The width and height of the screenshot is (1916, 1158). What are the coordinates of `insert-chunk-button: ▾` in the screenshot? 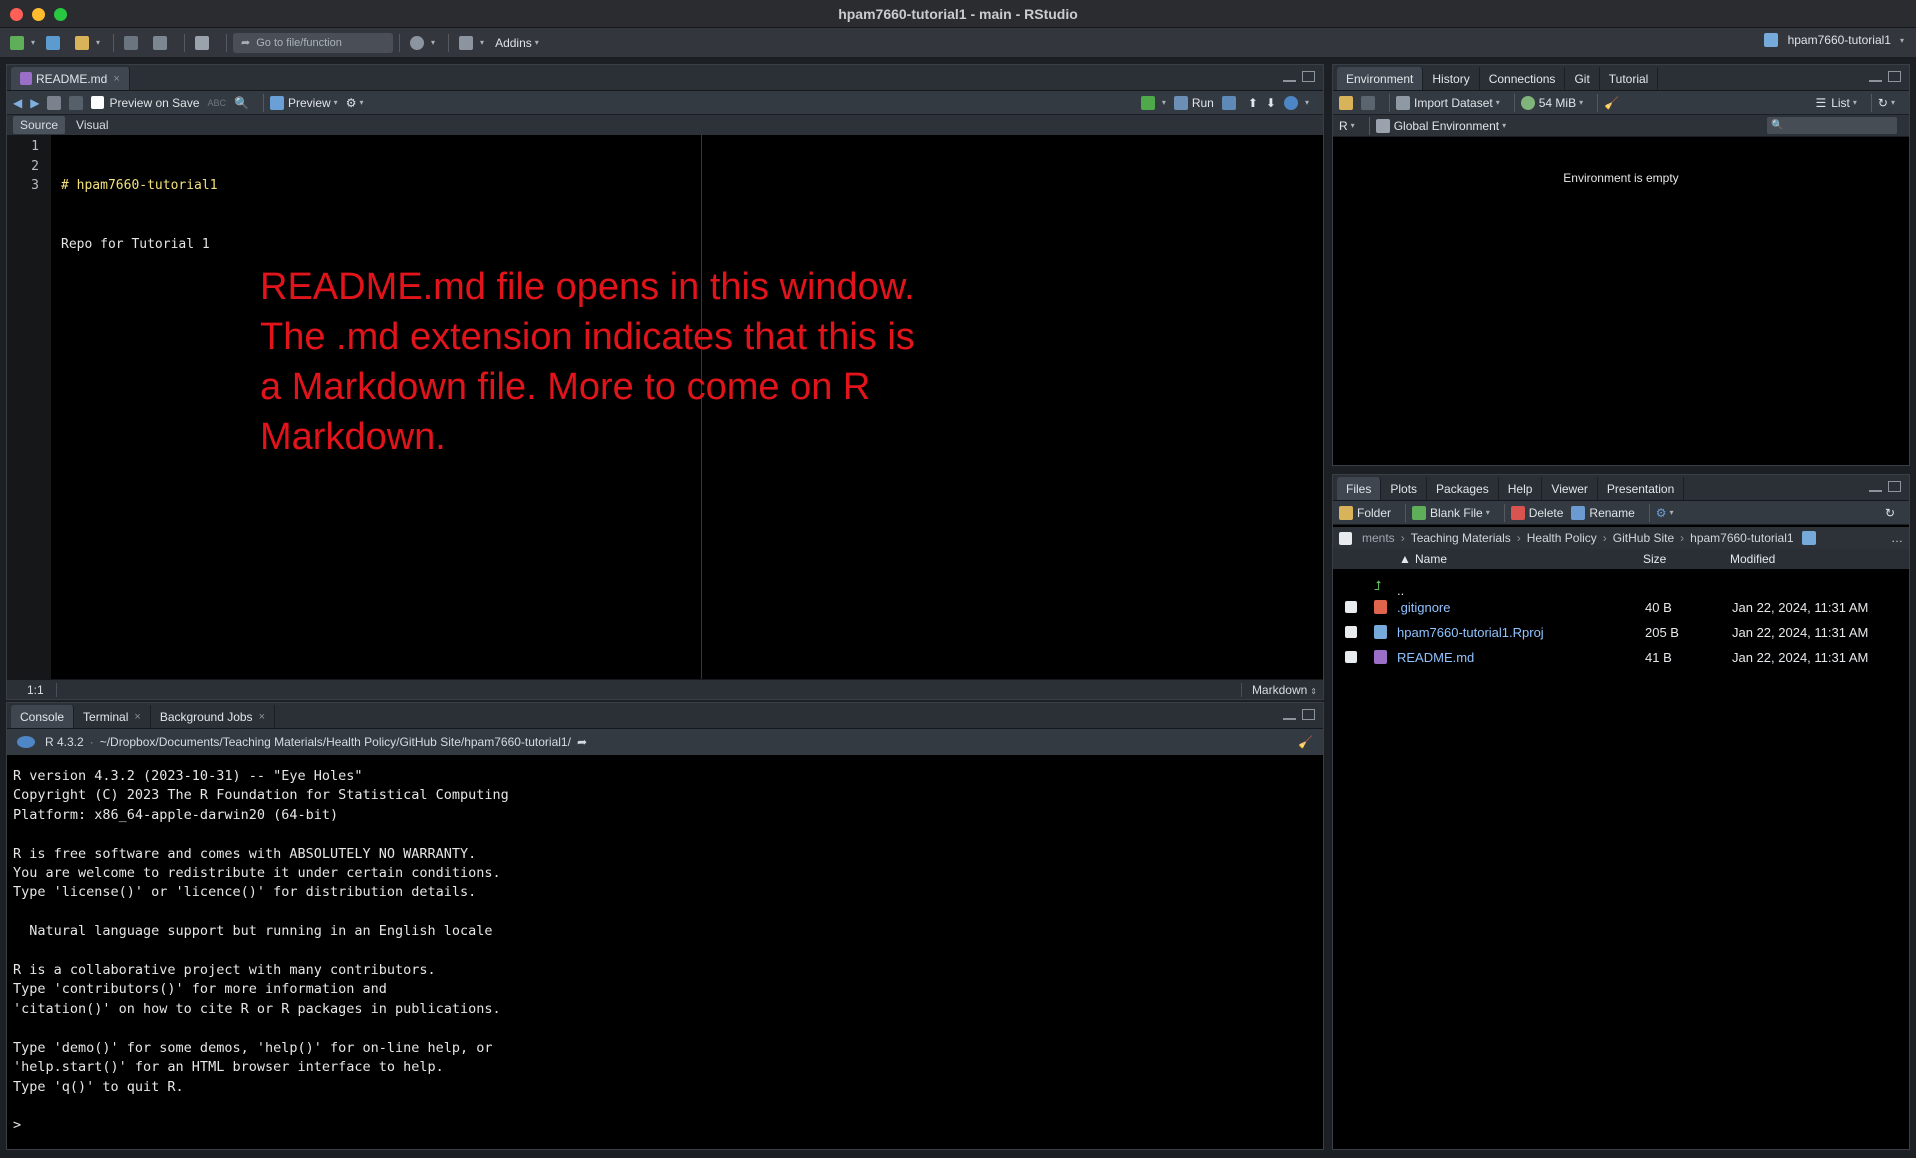 It's located at (1153, 102).